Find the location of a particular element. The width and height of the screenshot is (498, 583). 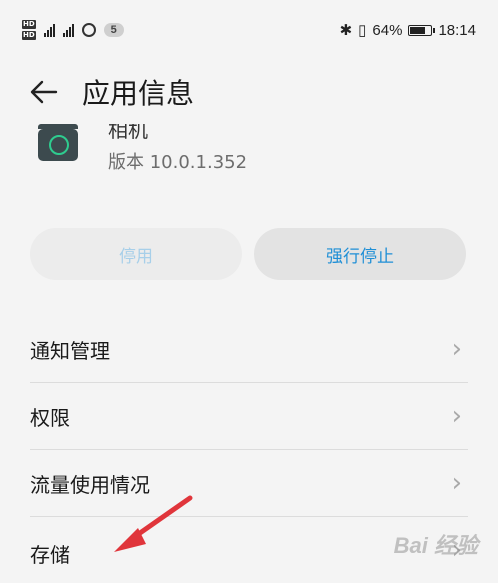

app-info: 相机 版本 10.0.1.352 is located at coordinates (249, 154).